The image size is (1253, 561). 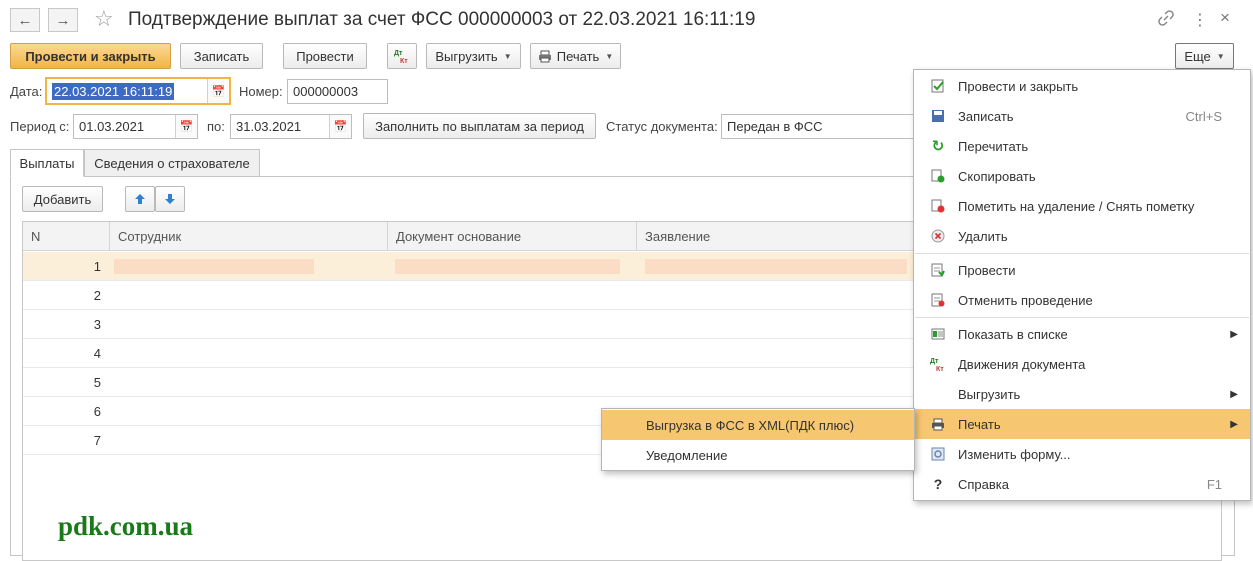 What do you see at coordinates (221, 56) in the screenshot?
I see `save-button: Записать` at bounding box center [221, 56].